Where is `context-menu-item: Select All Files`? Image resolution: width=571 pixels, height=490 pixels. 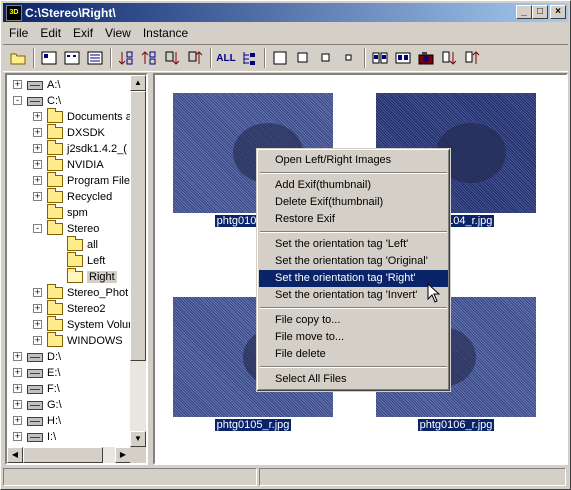 context-menu-item: Select All Files is located at coordinates (353, 379).